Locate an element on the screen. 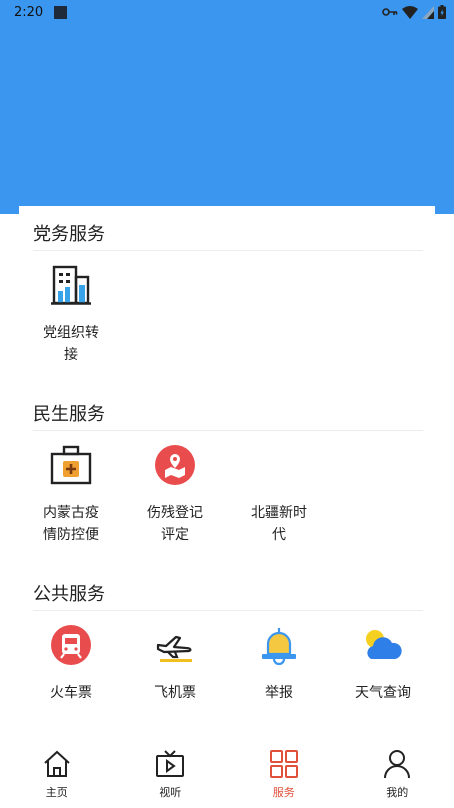 This screenshot has height=808, width=454. service-item-train: 火车票 is located at coordinates (71, 663).